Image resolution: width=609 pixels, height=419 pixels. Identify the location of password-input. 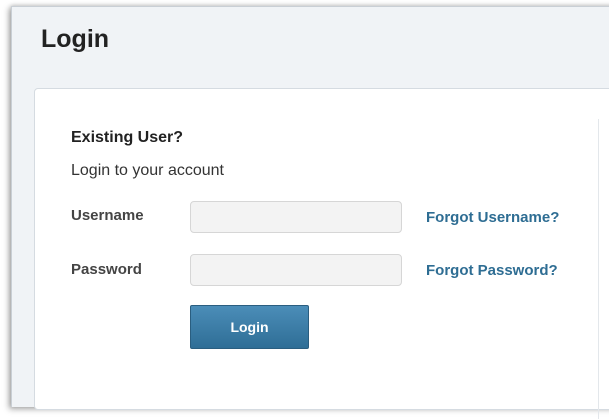
(296, 270).